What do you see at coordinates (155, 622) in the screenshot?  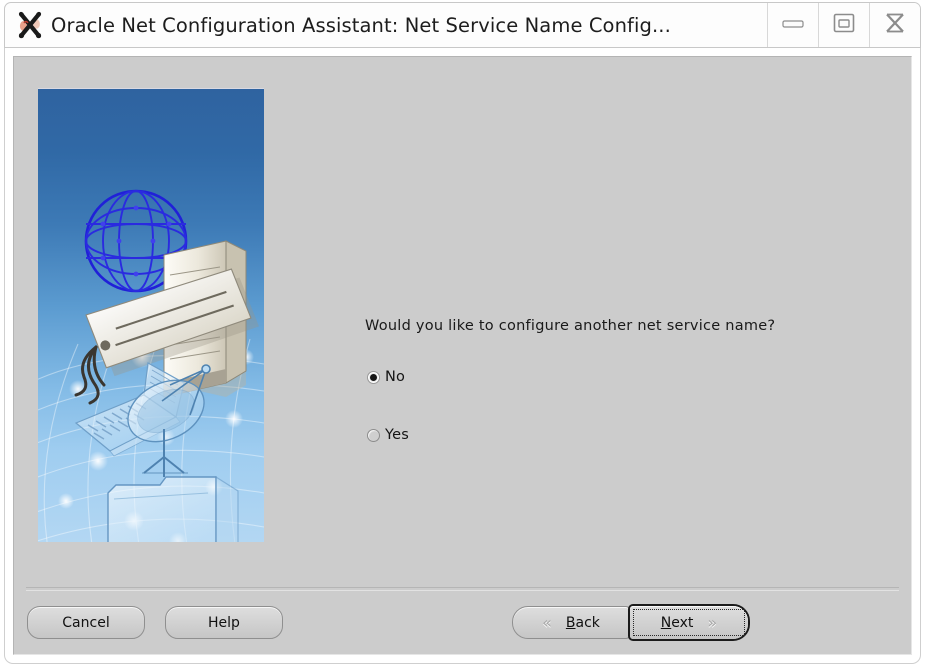 I see `secondary-button-group: Cancel Help` at bounding box center [155, 622].